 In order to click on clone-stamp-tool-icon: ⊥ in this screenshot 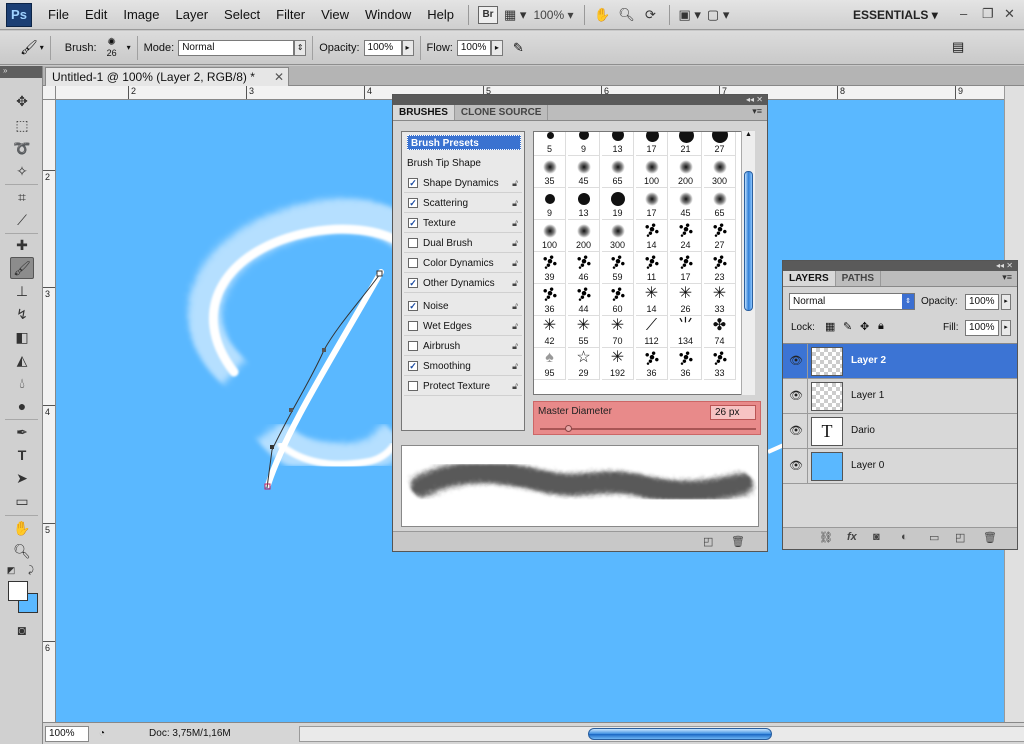, I will do `click(22, 291)`.